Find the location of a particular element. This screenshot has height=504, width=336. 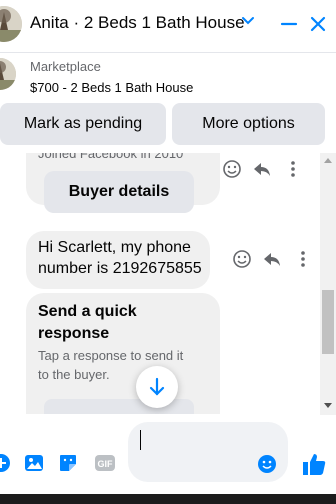

conversation-title: Anita · 2 Beds 1 Bath House is located at coordinates (137, 23).